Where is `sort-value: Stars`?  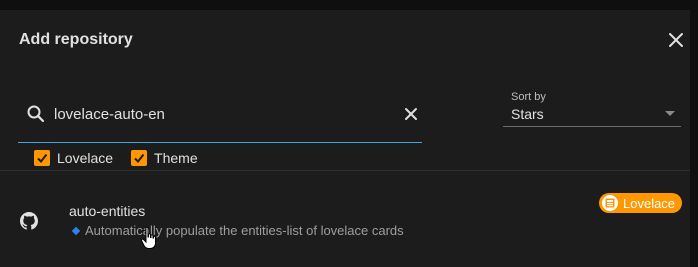 sort-value: Stars is located at coordinates (527, 114).